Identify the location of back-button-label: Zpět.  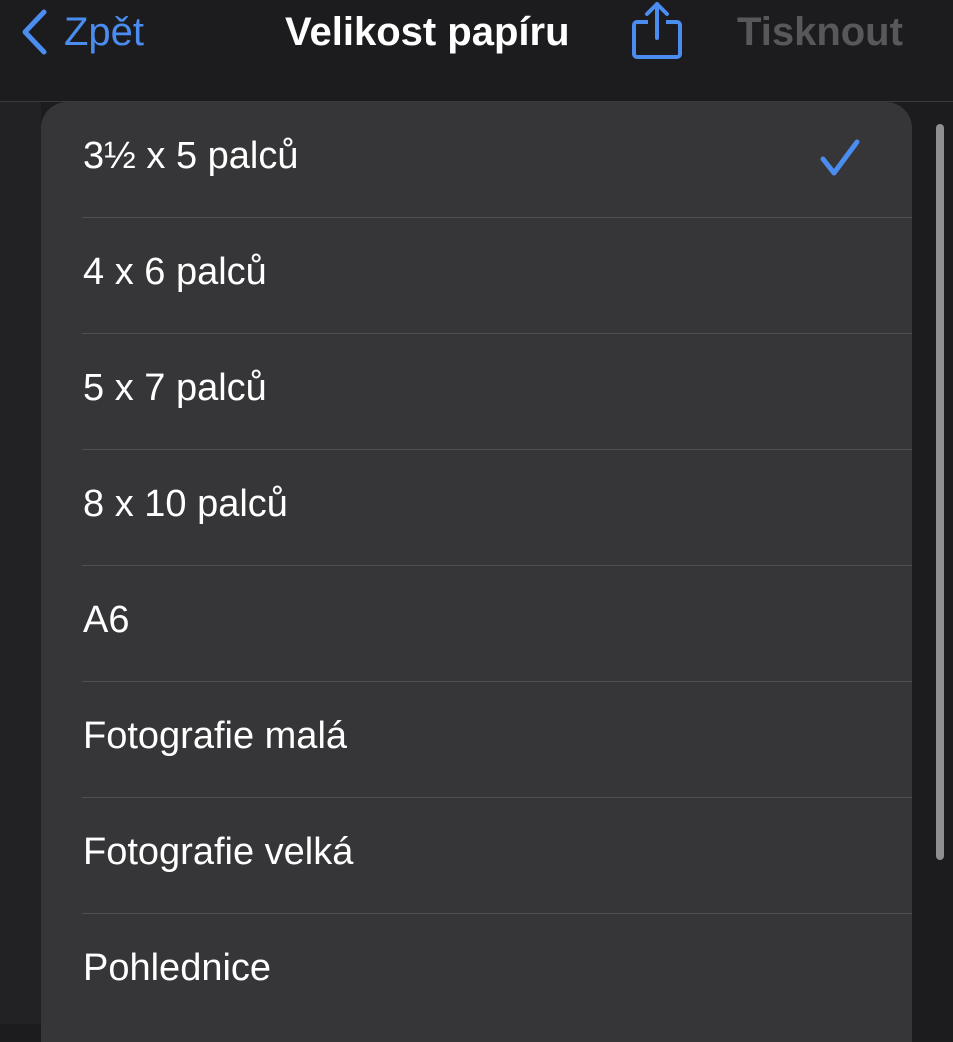
(104, 31).